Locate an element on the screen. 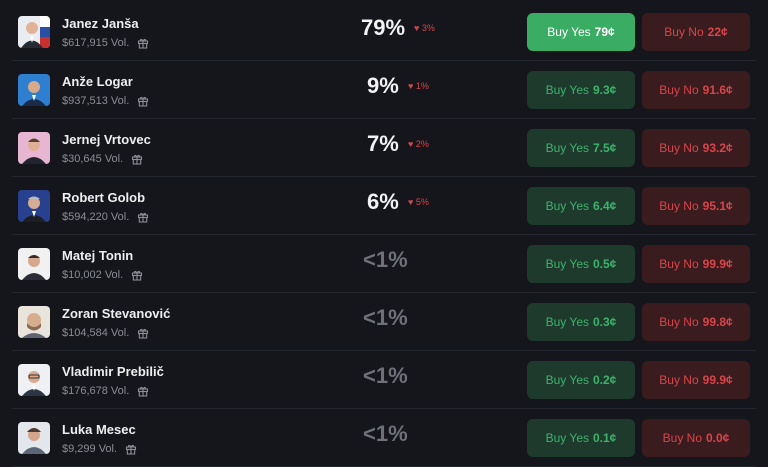  change-indicator: ♥ 5% is located at coordinates (418, 202).